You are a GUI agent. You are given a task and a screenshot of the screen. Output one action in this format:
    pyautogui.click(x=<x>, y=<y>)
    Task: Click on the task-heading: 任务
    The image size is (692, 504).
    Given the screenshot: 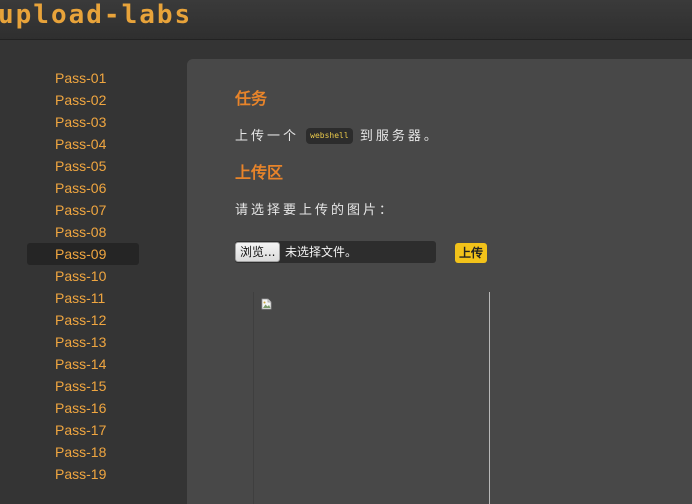 What is the action you would take?
    pyautogui.click(x=251, y=98)
    